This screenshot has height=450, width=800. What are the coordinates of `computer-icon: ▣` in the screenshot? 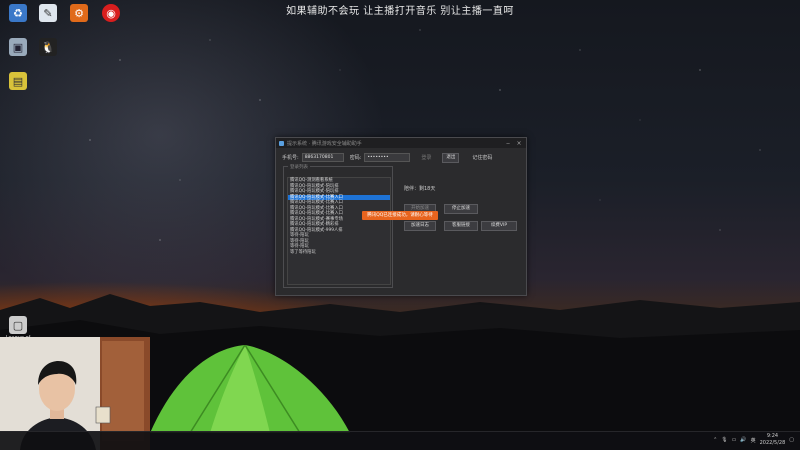 It's located at (18, 47).